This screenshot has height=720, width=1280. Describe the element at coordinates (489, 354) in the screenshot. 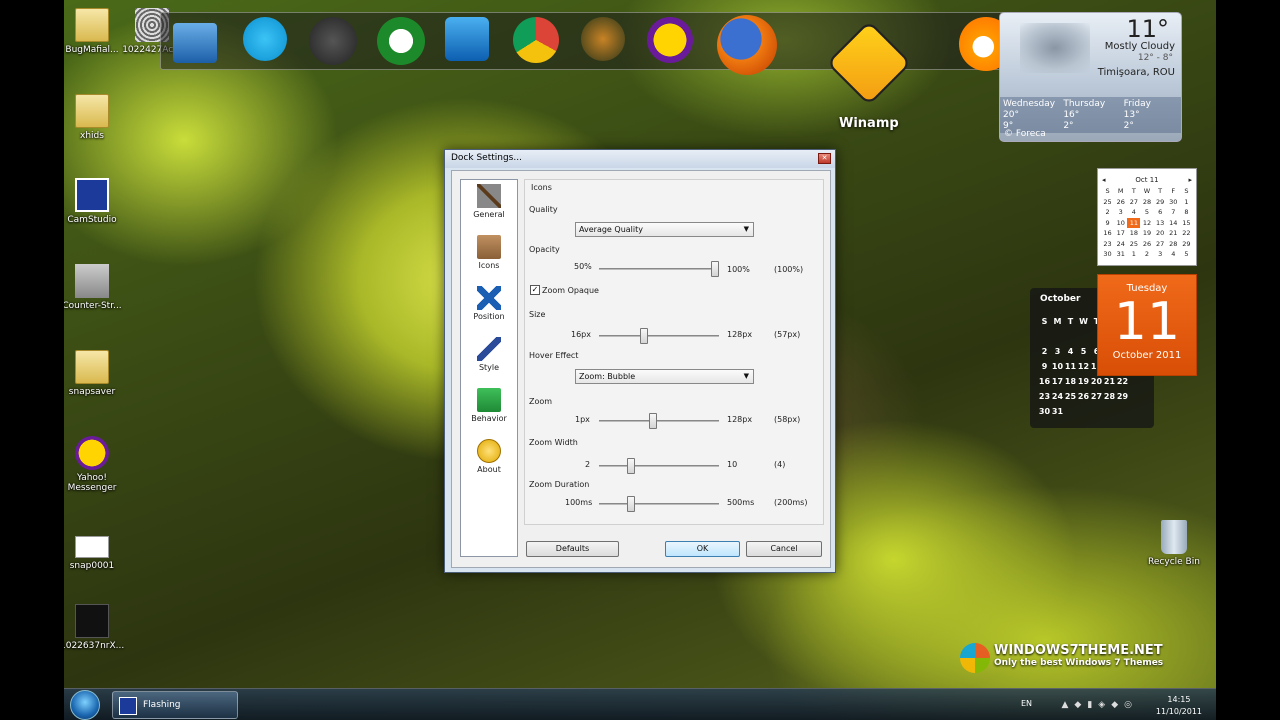

I see `nav-style: Style` at that location.